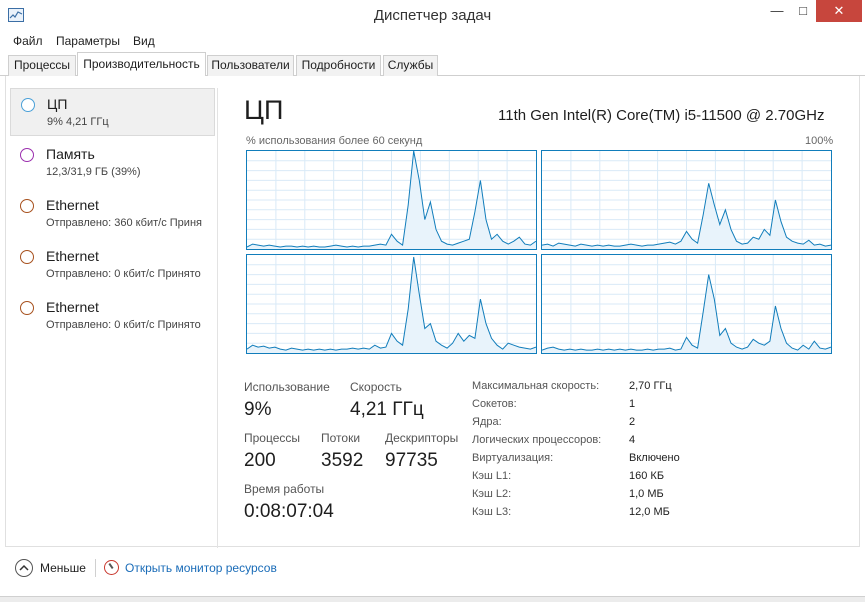 The image size is (865, 602). What do you see at coordinates (647, 476) in the screenshot?
I see `spec-value: 160 КБ` at bounding box center [647, 476].